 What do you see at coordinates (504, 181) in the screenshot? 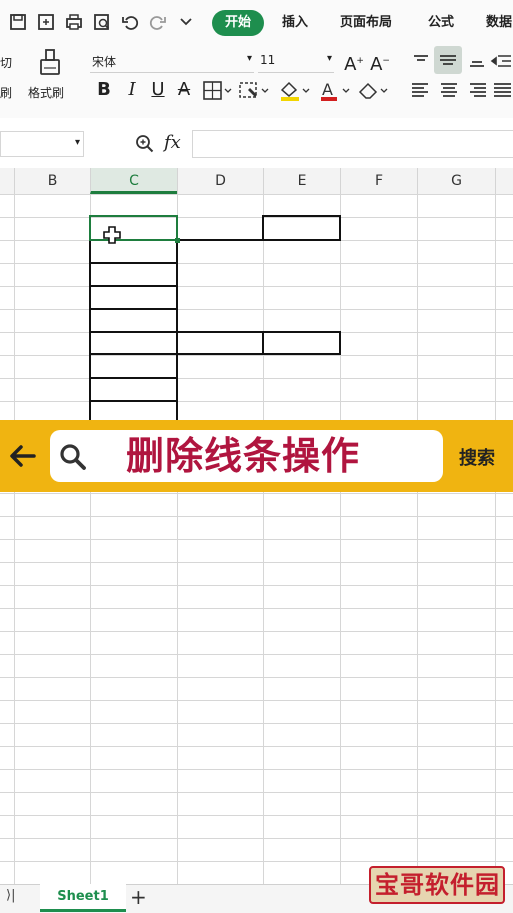
I see `column-header-h` at bounding box center [504, 181].